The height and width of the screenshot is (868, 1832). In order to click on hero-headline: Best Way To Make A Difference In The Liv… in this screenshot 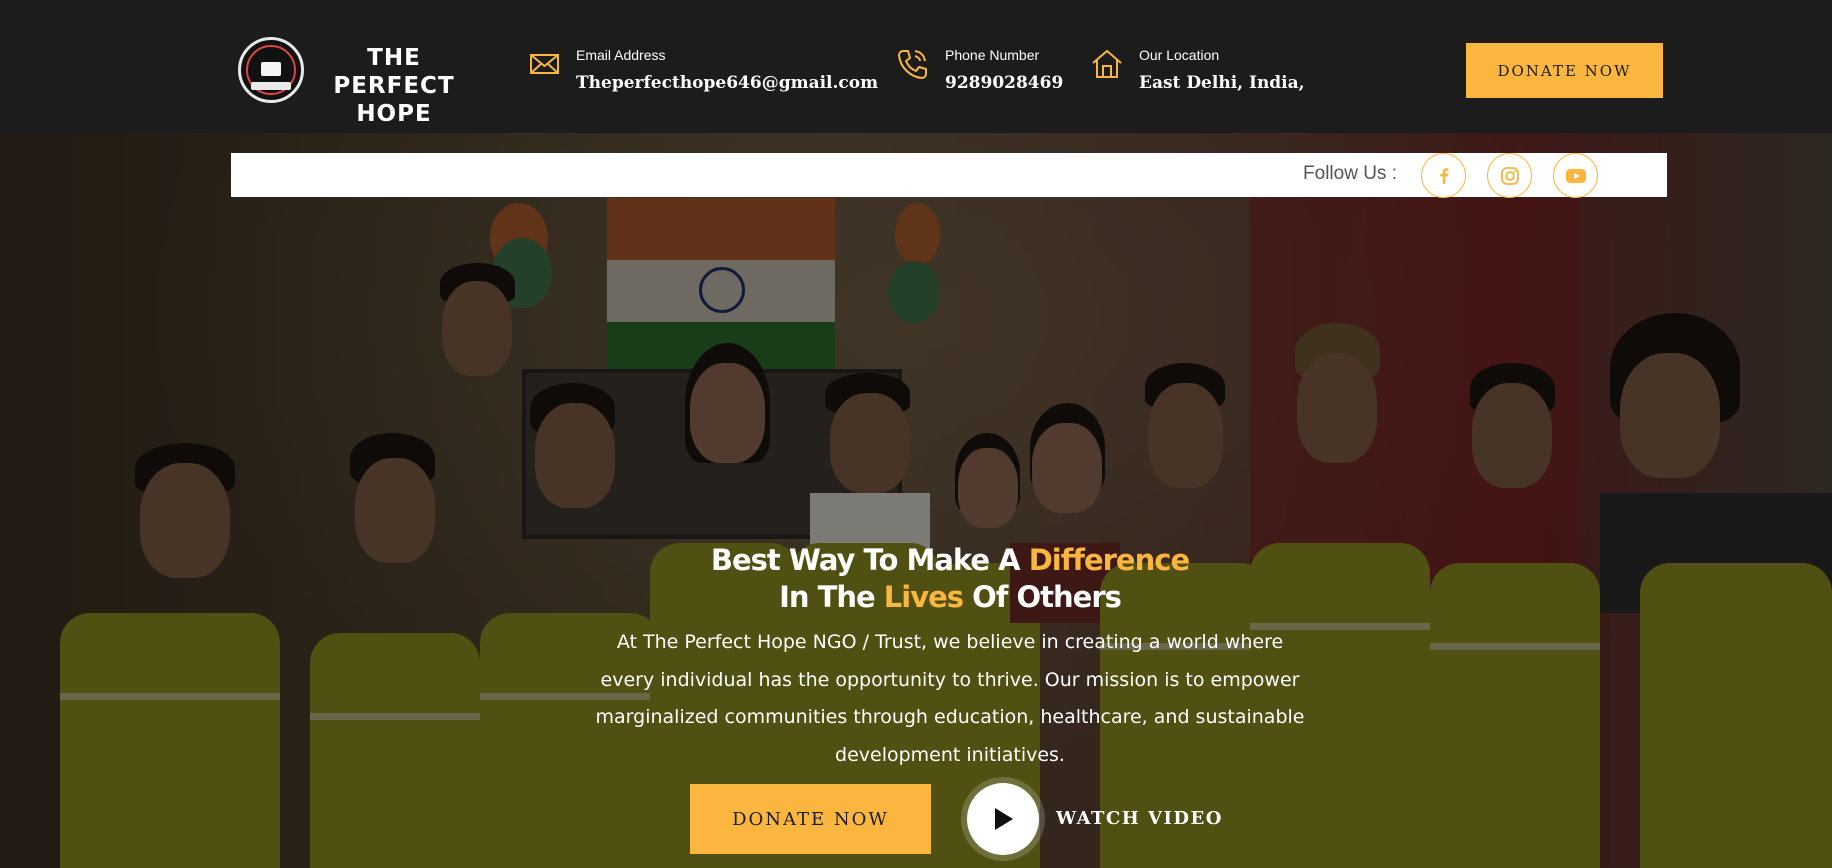, I will do `click(916, 579)`.